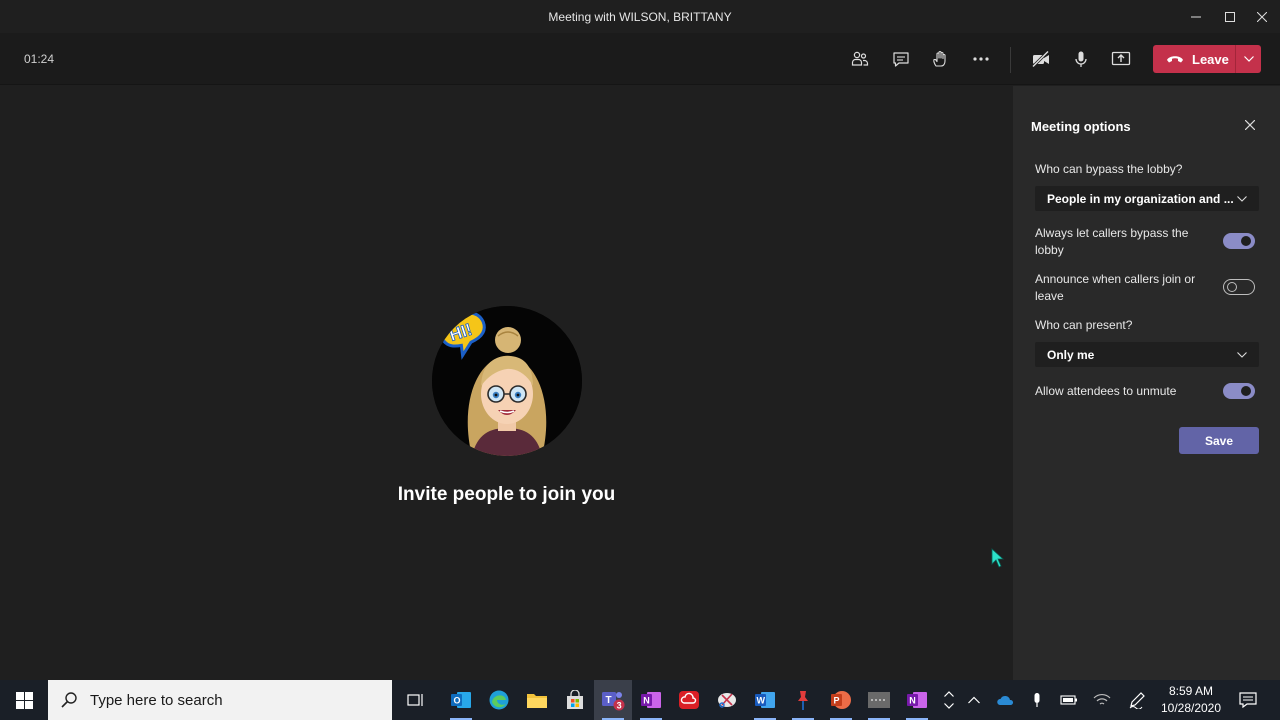 This screenshot has height=720, width=1280. I want to click on powerpoint-icon: P, so click(841, 700).